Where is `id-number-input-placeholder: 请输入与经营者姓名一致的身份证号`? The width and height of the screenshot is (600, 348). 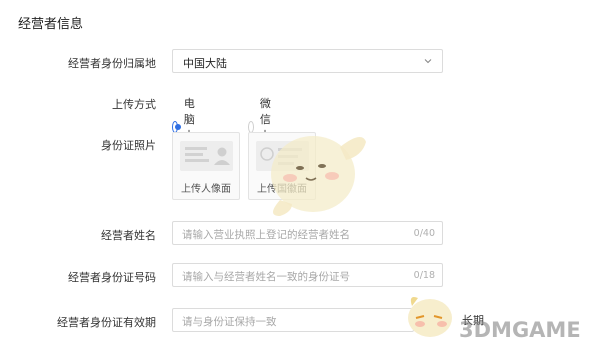
id-number-input-placeholder: 请输入与经营者姓名一致的身份证号 is located at coordinates (266, 277).